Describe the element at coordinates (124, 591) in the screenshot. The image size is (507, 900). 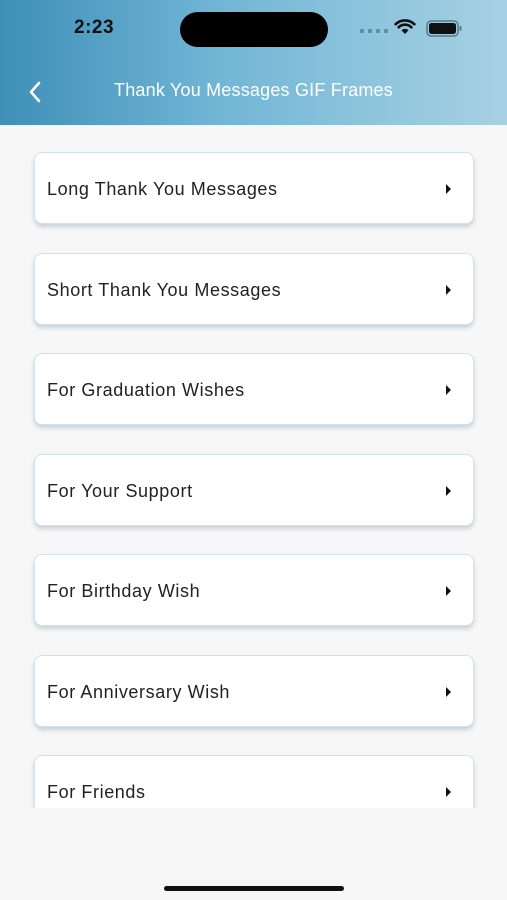
I see `list-item-label: For Birthday Wish` at that location.